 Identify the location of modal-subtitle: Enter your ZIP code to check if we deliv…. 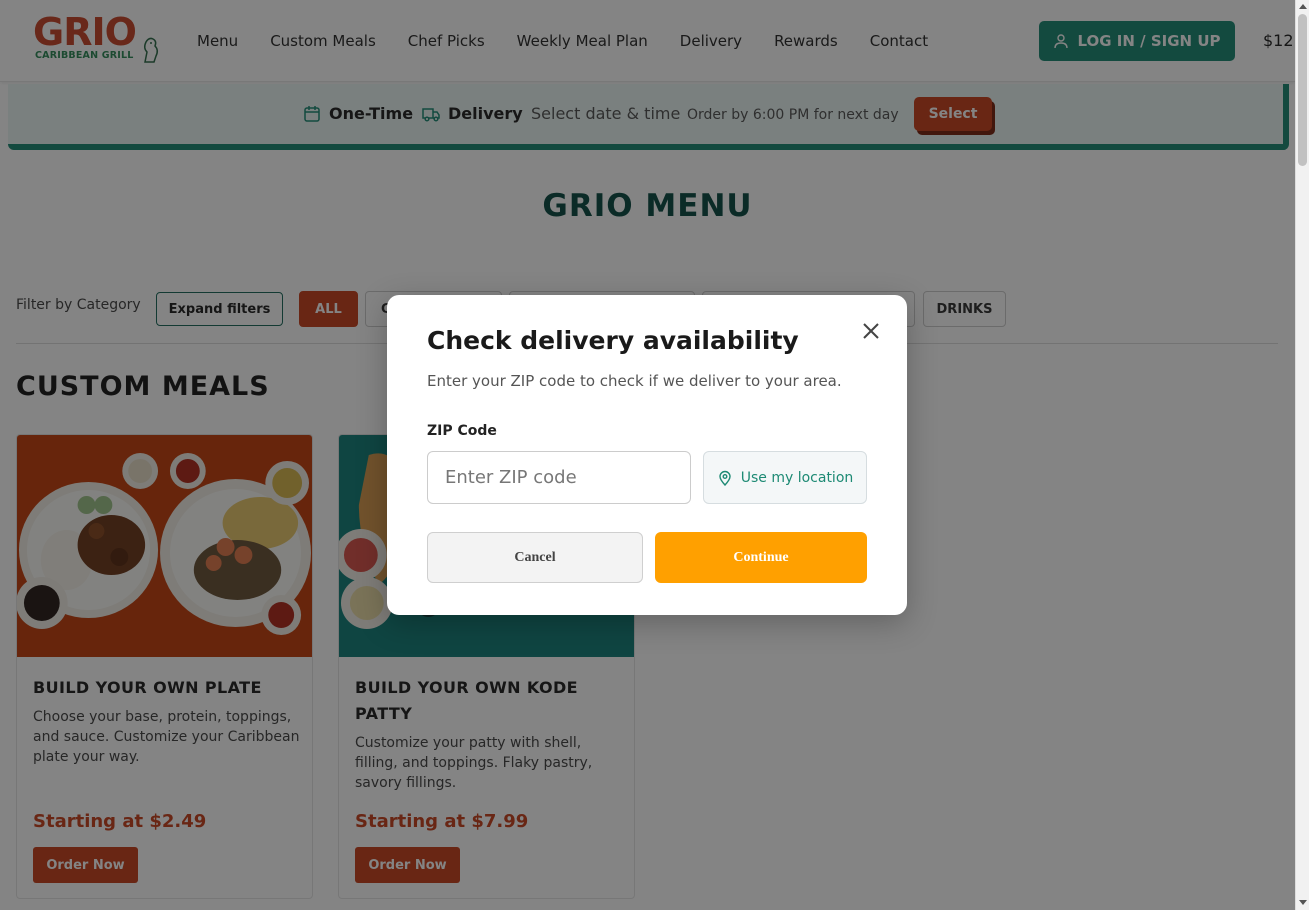
(634, 381).